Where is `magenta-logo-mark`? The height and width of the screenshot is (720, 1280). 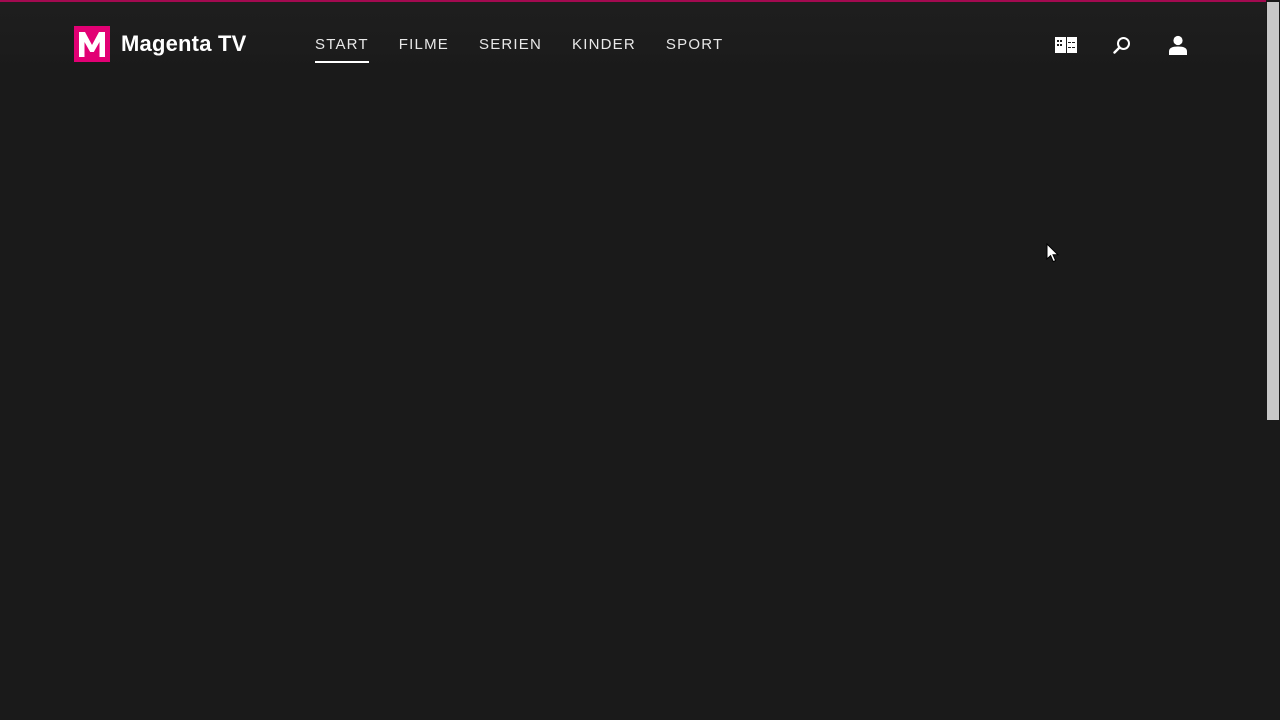
magenta-logo-mark is located at coordinates (92, 44).